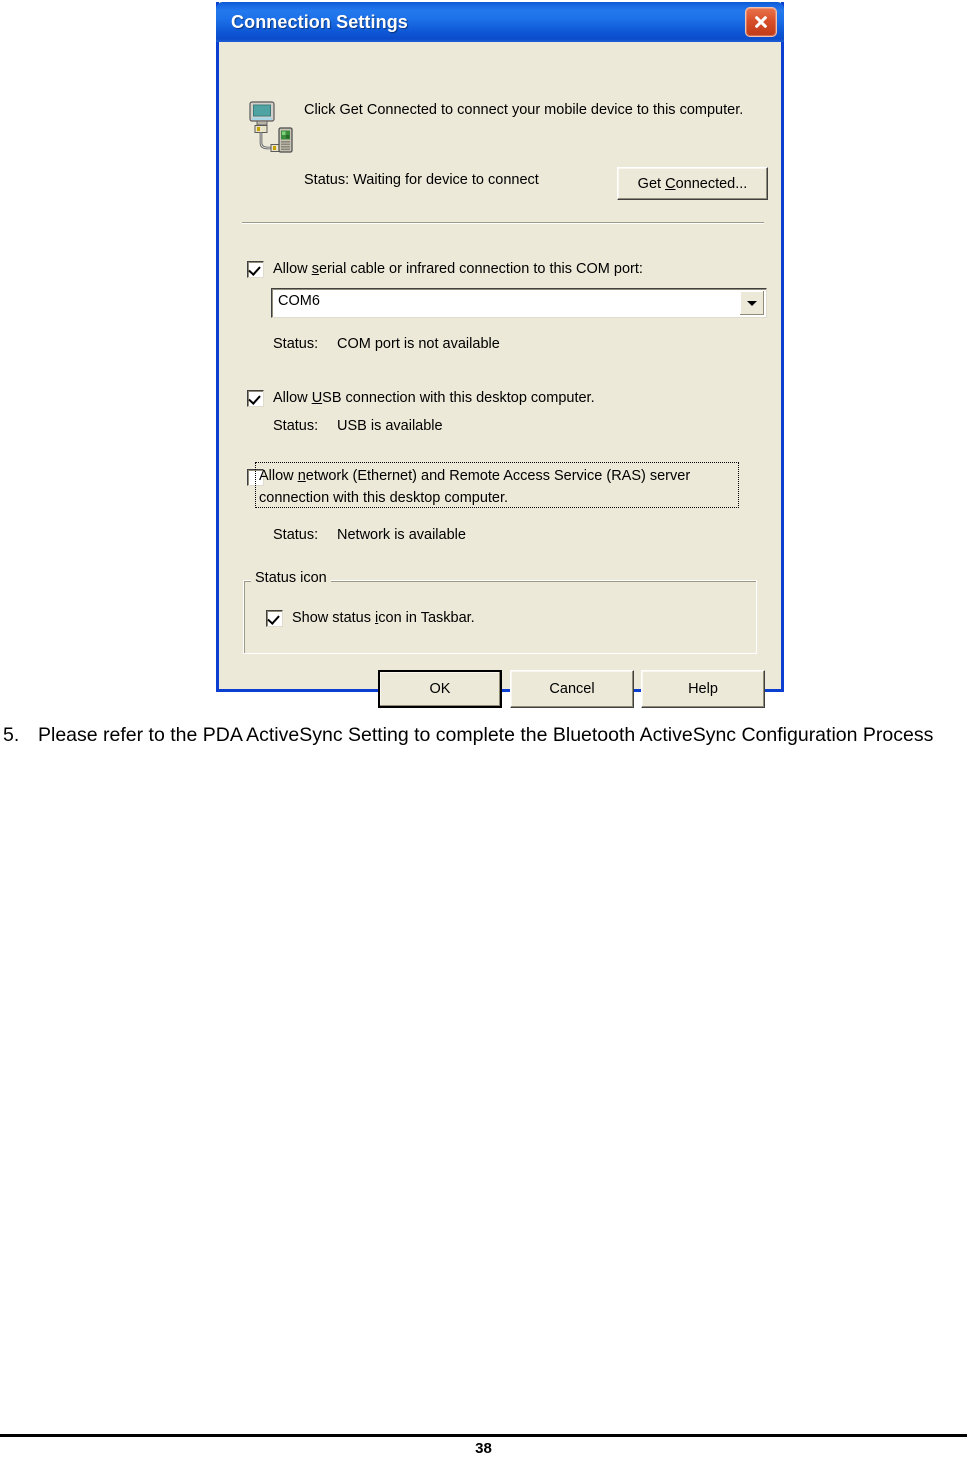 The height and width of the screenshot is (1462, 967). What do you see at coordinates (421, 180) in the screenshot?
I see `connection-status-text: Status: Waiting for device to connect` at bounding box center [421, 180].